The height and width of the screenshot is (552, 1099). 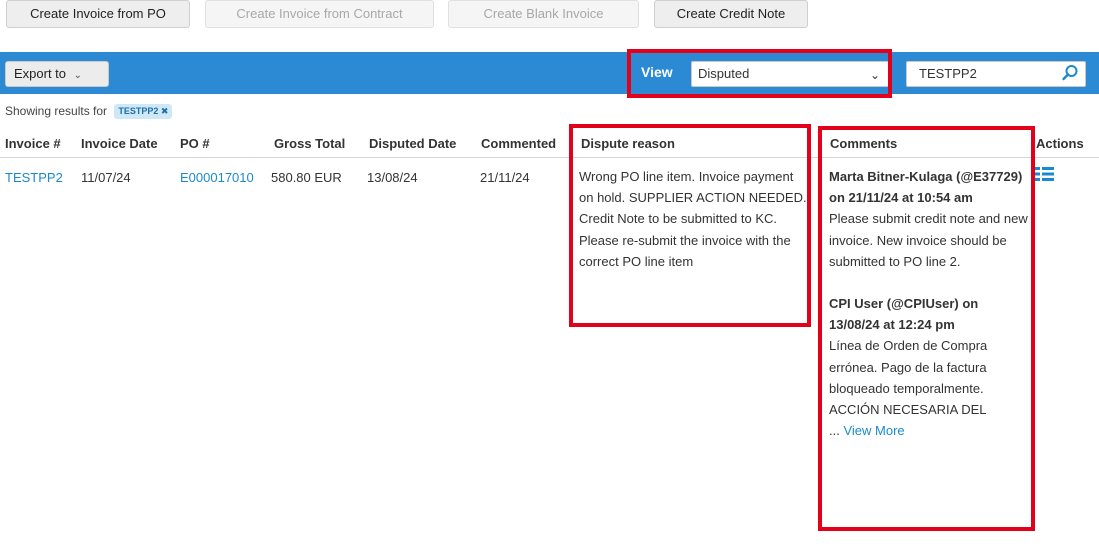 I want to click on col-invoice-no: Invoice #, so click(x=33, y=143).